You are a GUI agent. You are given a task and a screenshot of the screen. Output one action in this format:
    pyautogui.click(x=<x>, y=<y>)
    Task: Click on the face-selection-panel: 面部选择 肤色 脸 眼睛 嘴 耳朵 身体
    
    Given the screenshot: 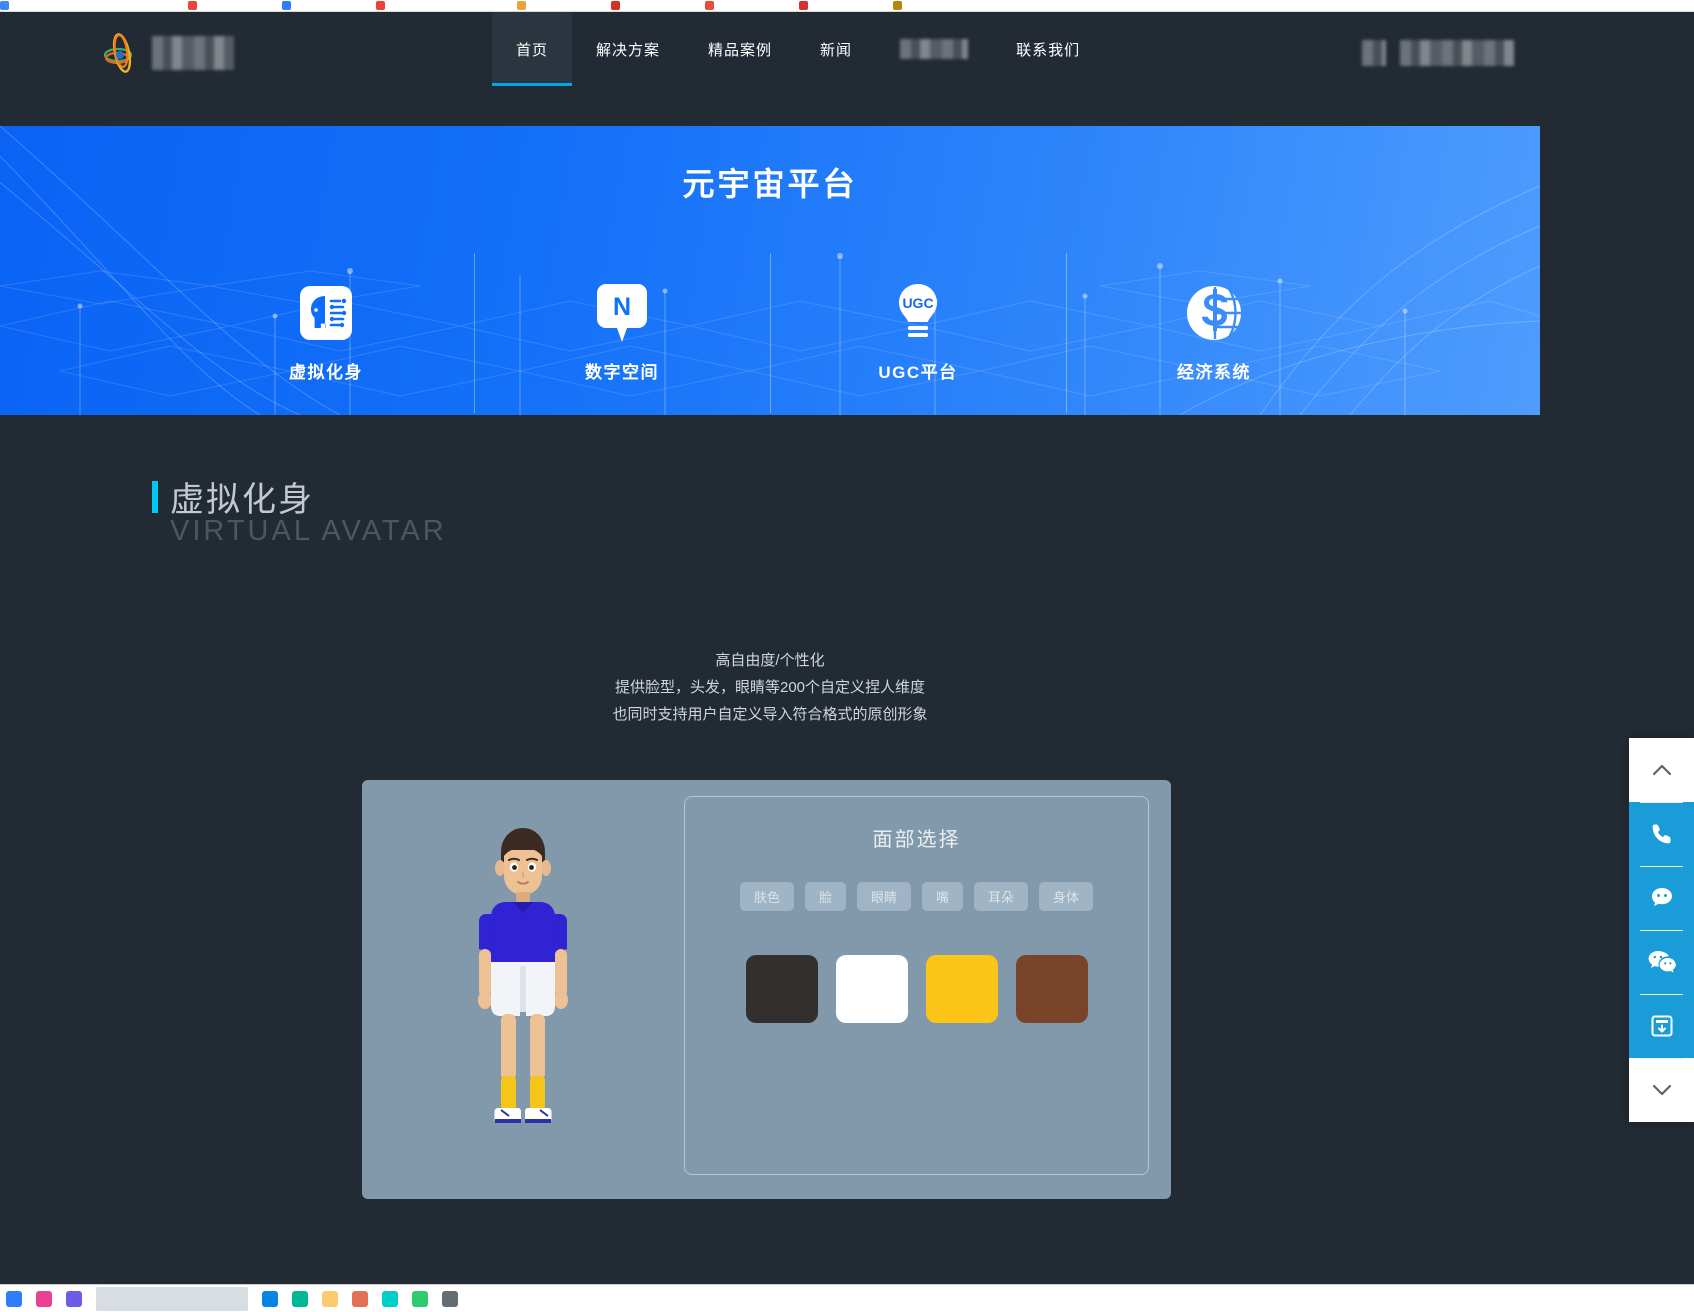 What is the action you would take?
    pyautogui.click(x=916, y=985)
    